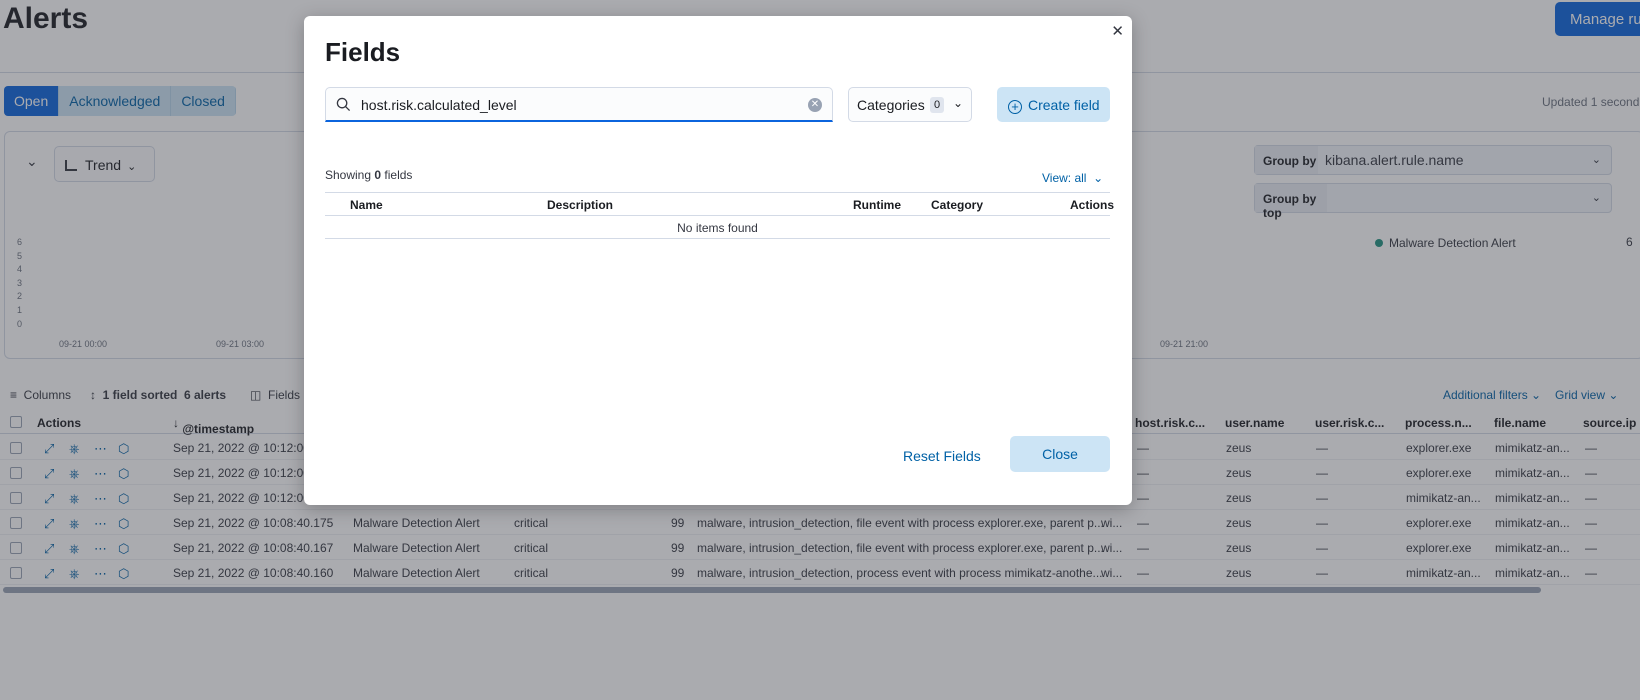 The width and height of the screenshot is (1640, 700). What do you see at coordinates (877, 205) in the screenshot?
I see `col-runtime: Runtime` at bounding box center [877, 205].